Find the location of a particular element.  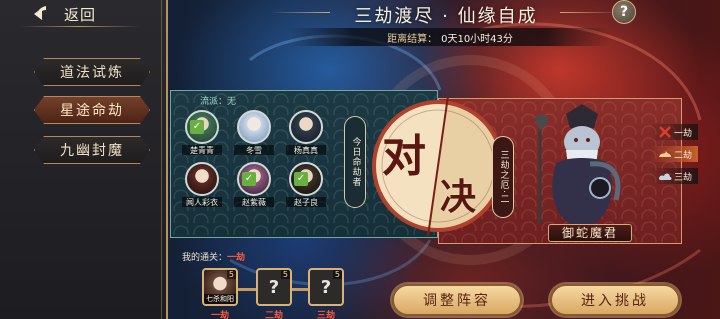

back-label: 返回 is located at coordinates (80, 14).